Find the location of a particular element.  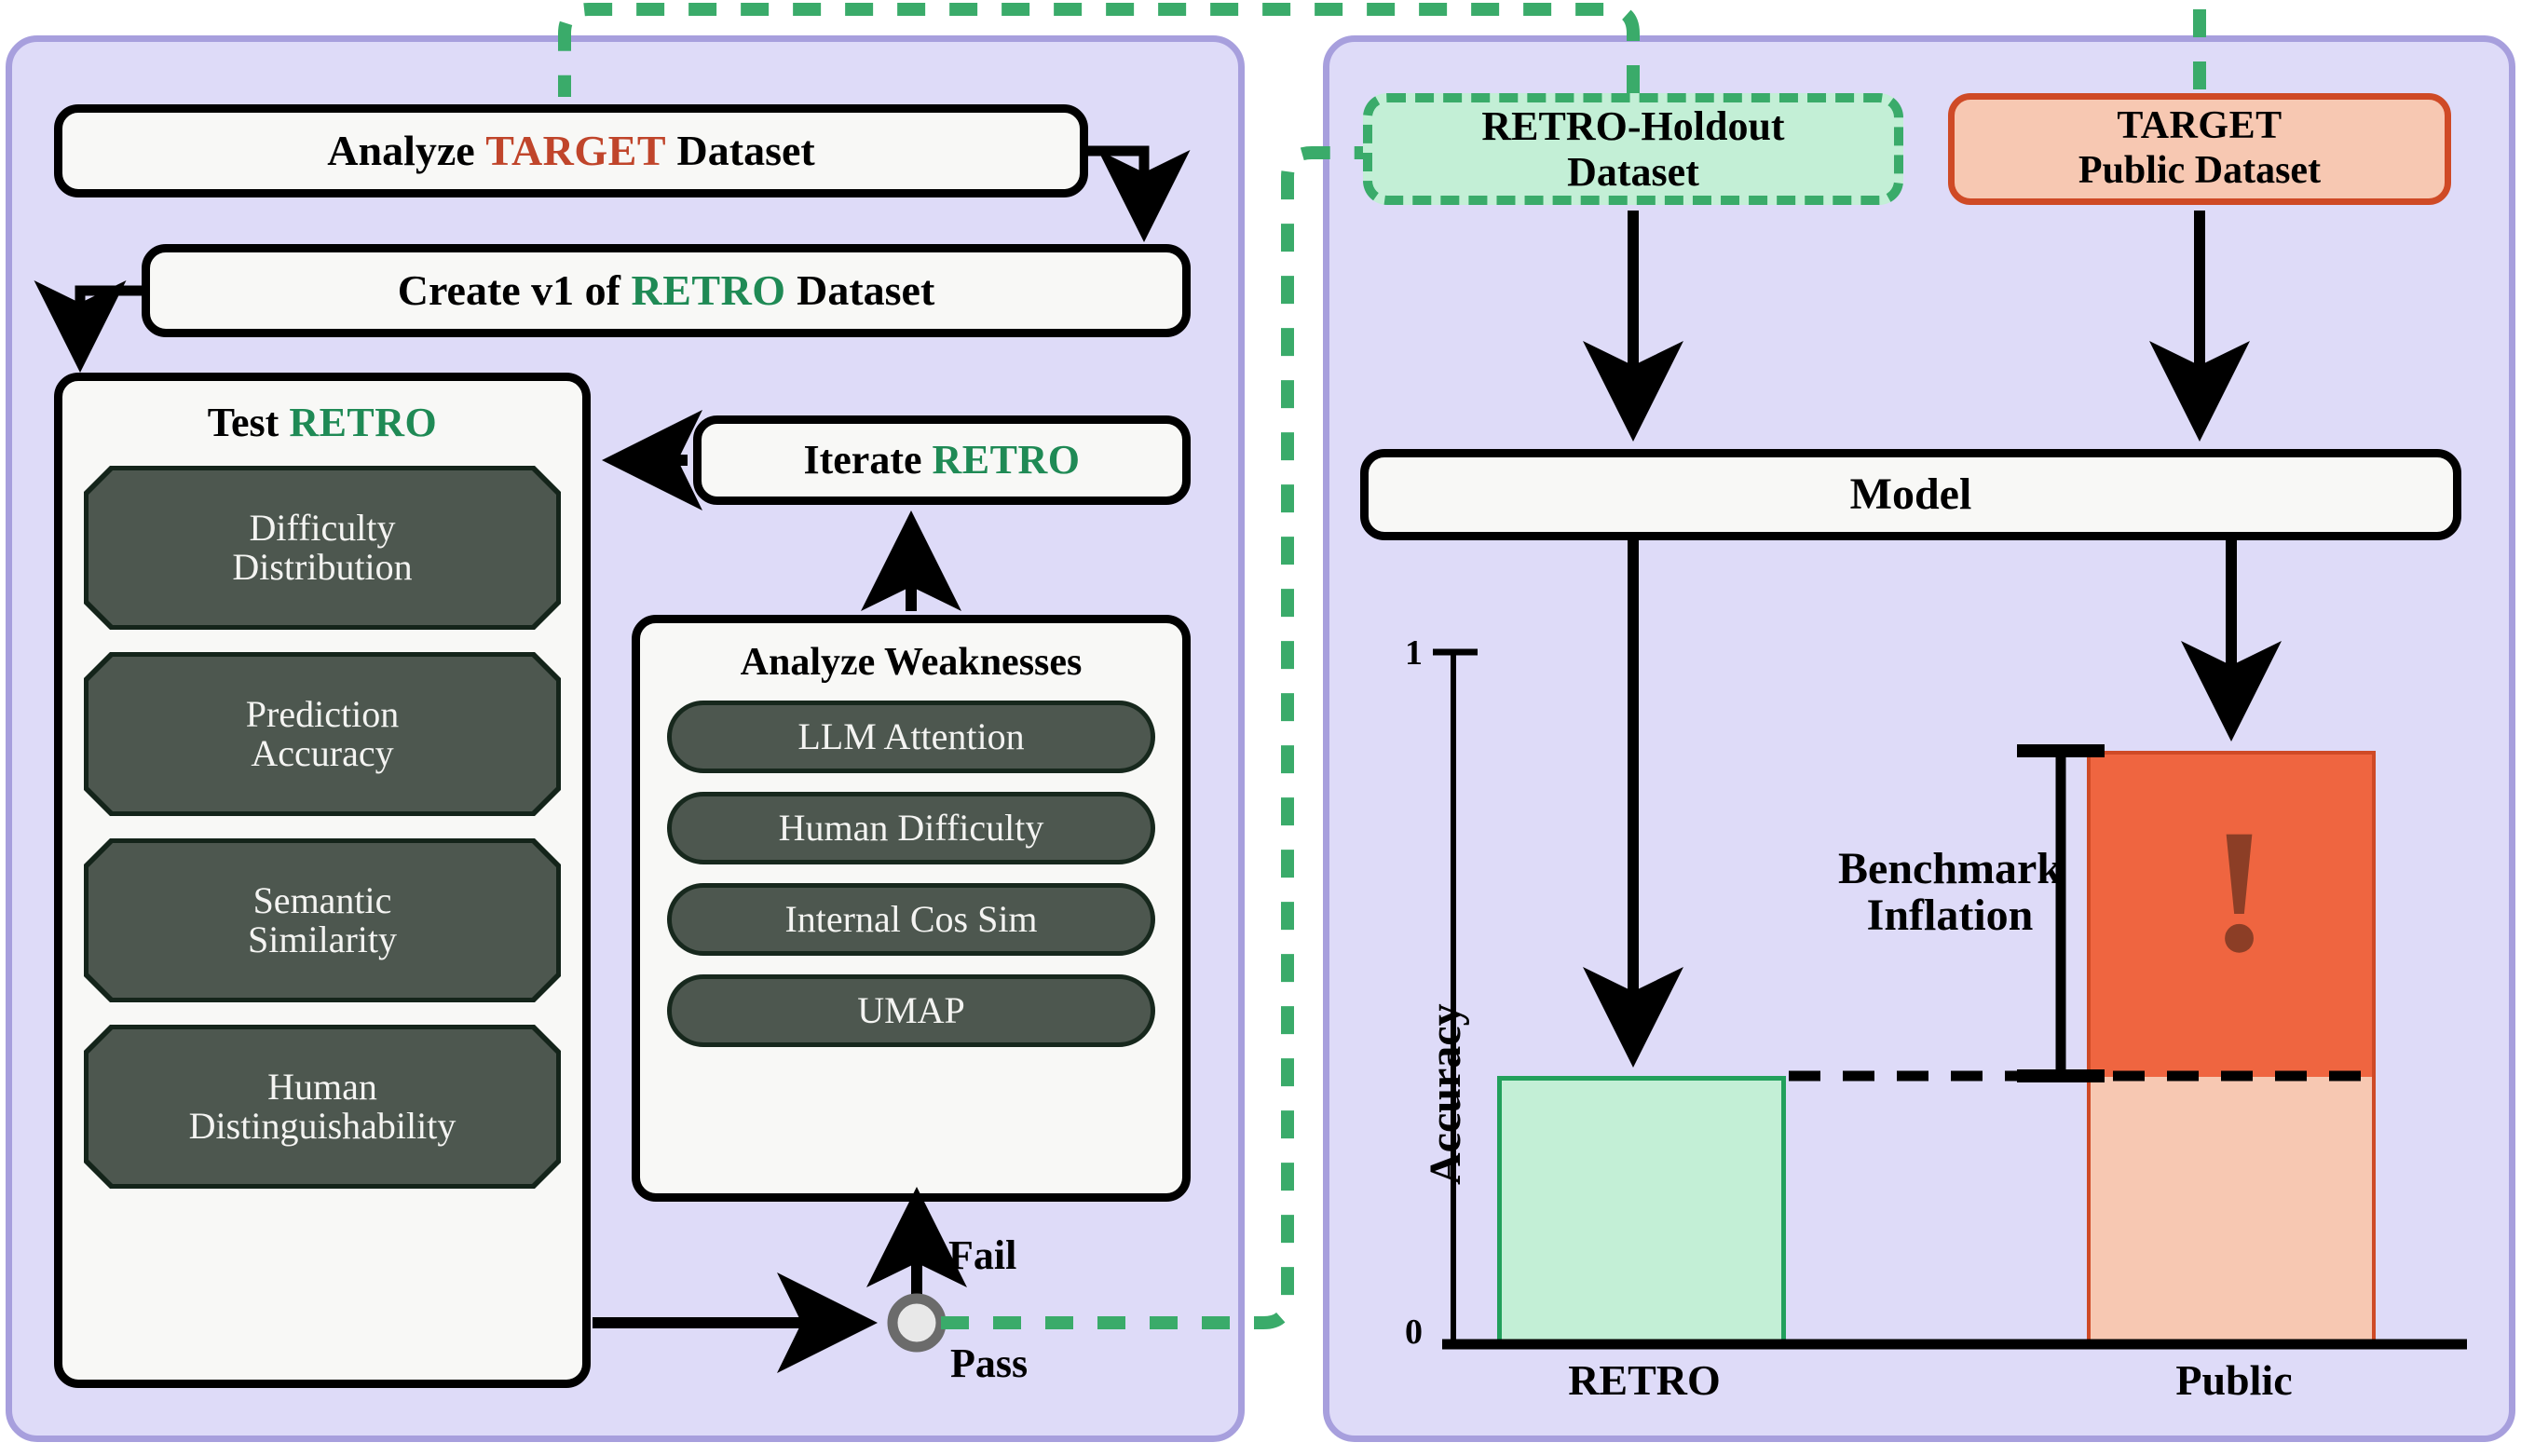

test-retro-title-prefix: Test is located at coordinates (249, 422).